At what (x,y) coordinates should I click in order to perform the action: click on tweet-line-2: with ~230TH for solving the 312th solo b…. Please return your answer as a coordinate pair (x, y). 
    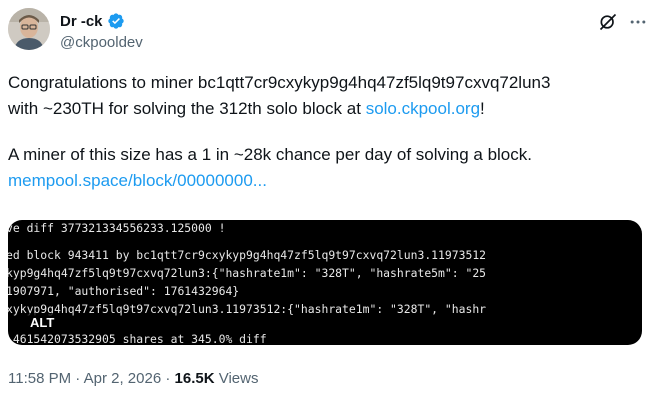
    Looking at the image, I should click on (331, 109).